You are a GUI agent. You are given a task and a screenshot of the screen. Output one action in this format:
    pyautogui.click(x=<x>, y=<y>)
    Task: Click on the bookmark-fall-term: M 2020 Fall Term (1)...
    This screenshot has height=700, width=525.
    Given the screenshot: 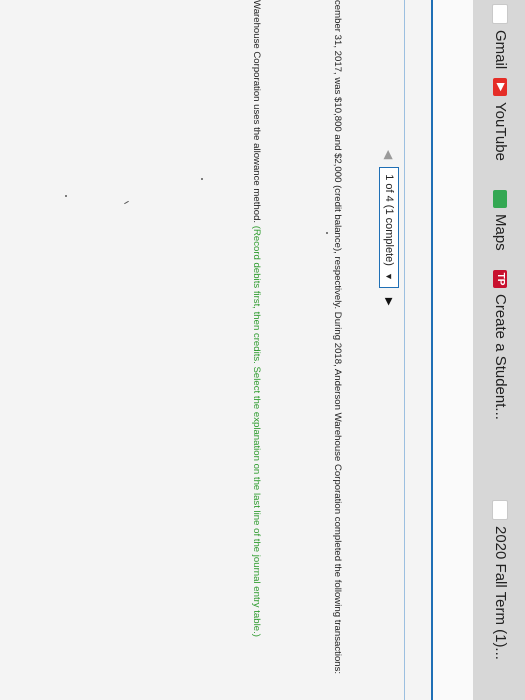 What is the action you would take?
    pyautogui.click(x=500, y=580)
    